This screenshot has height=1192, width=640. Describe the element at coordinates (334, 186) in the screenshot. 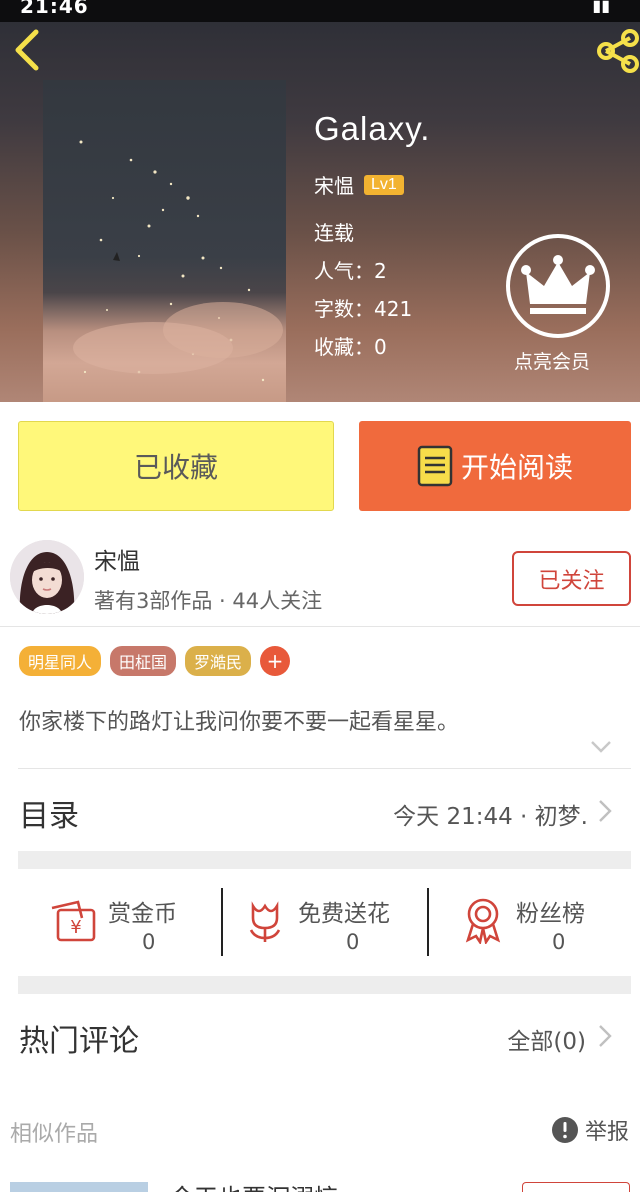

I see `header-author-name: 宋愠` at that location.